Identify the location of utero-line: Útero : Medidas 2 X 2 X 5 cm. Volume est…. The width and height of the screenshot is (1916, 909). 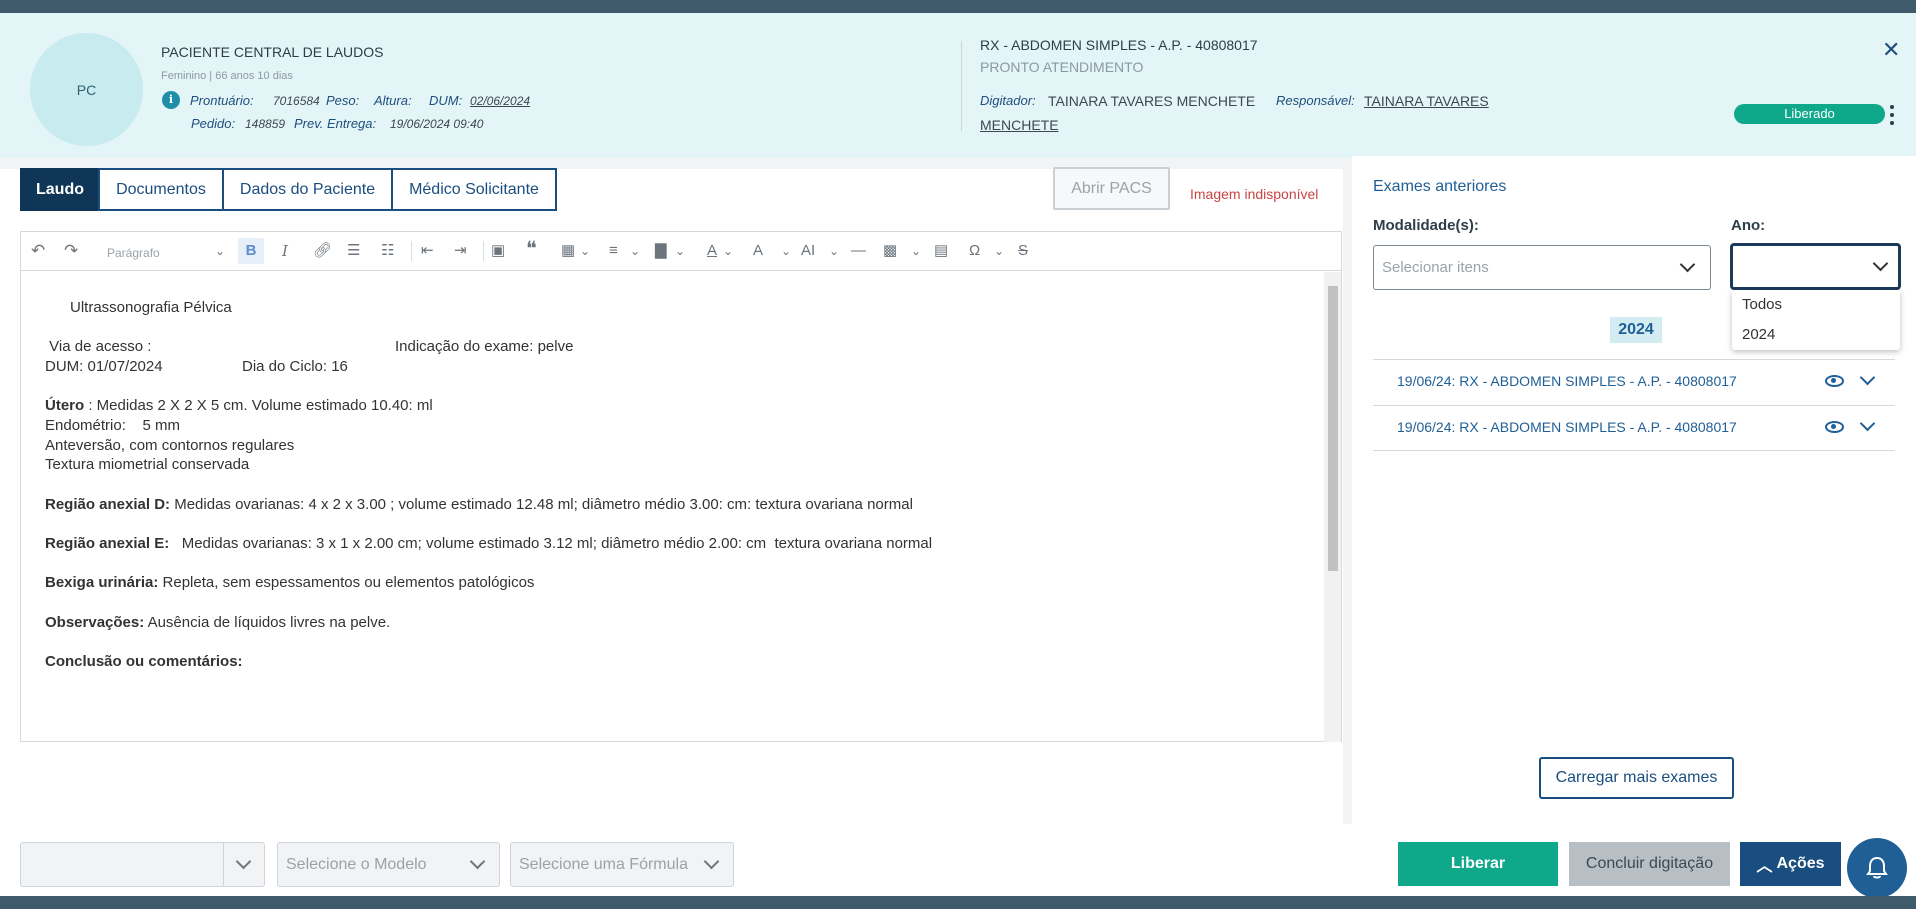
(239, 406).